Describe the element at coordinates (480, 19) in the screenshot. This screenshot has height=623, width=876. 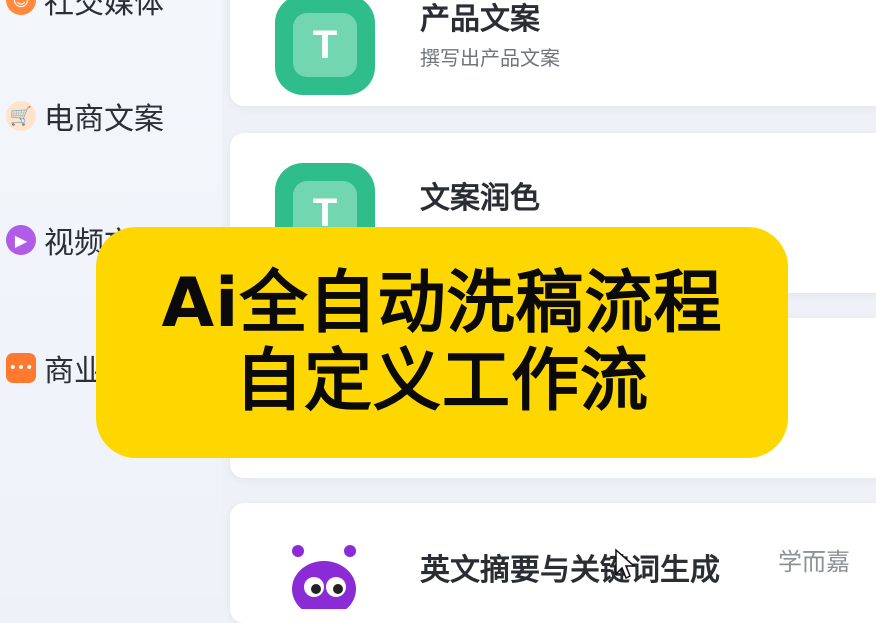
I see `card-title: 产品文案` at that location.